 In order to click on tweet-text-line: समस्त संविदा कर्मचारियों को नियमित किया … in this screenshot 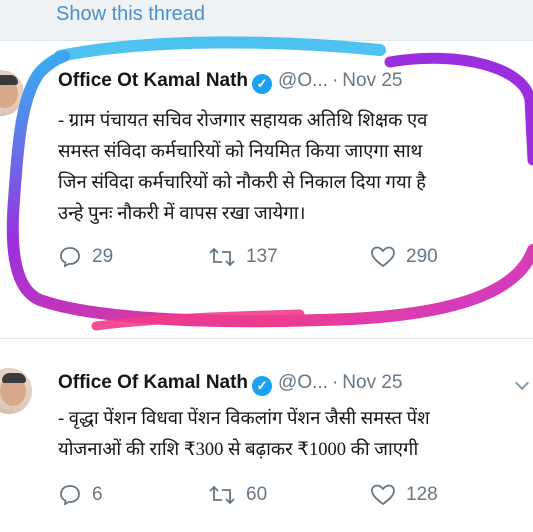, I will do `click(240, 152)`.